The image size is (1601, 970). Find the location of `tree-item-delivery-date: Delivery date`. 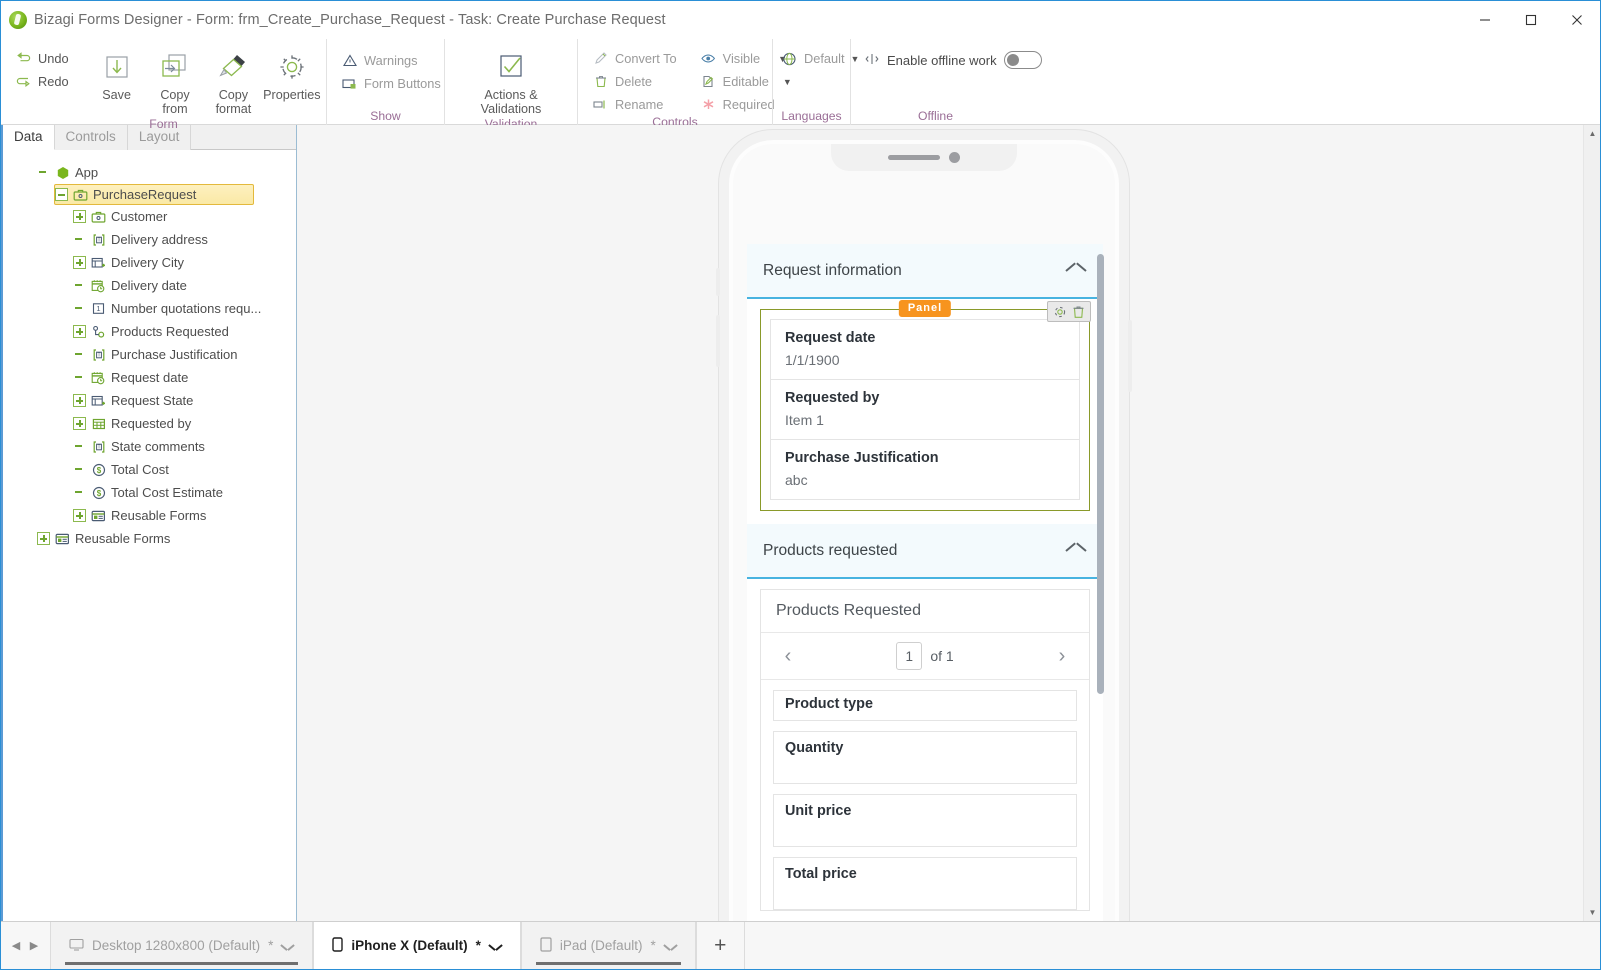

tree-item-delivery-date: Delivery date is located at coordinates (184, 285).